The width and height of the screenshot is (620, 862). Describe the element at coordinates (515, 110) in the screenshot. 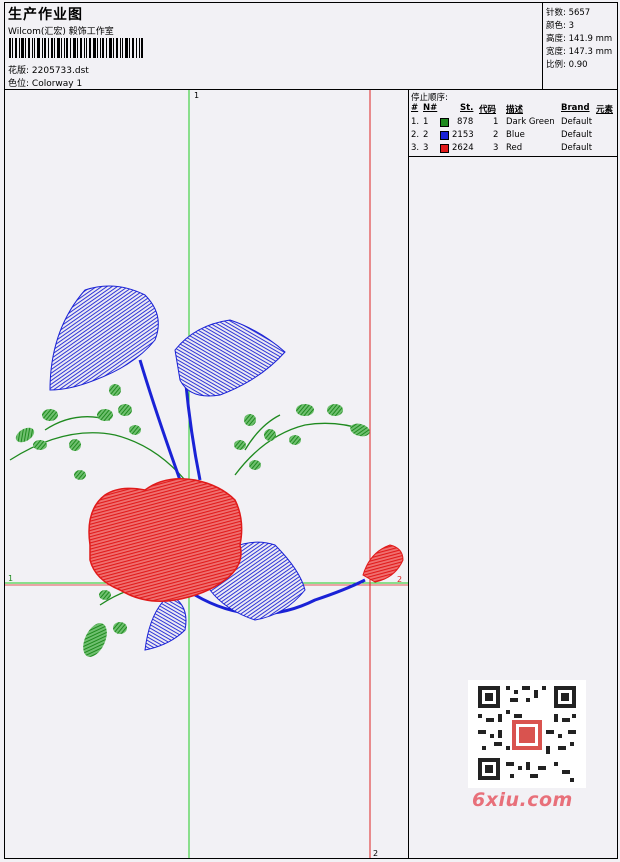

I see `col-header-description: 描述` at that location.